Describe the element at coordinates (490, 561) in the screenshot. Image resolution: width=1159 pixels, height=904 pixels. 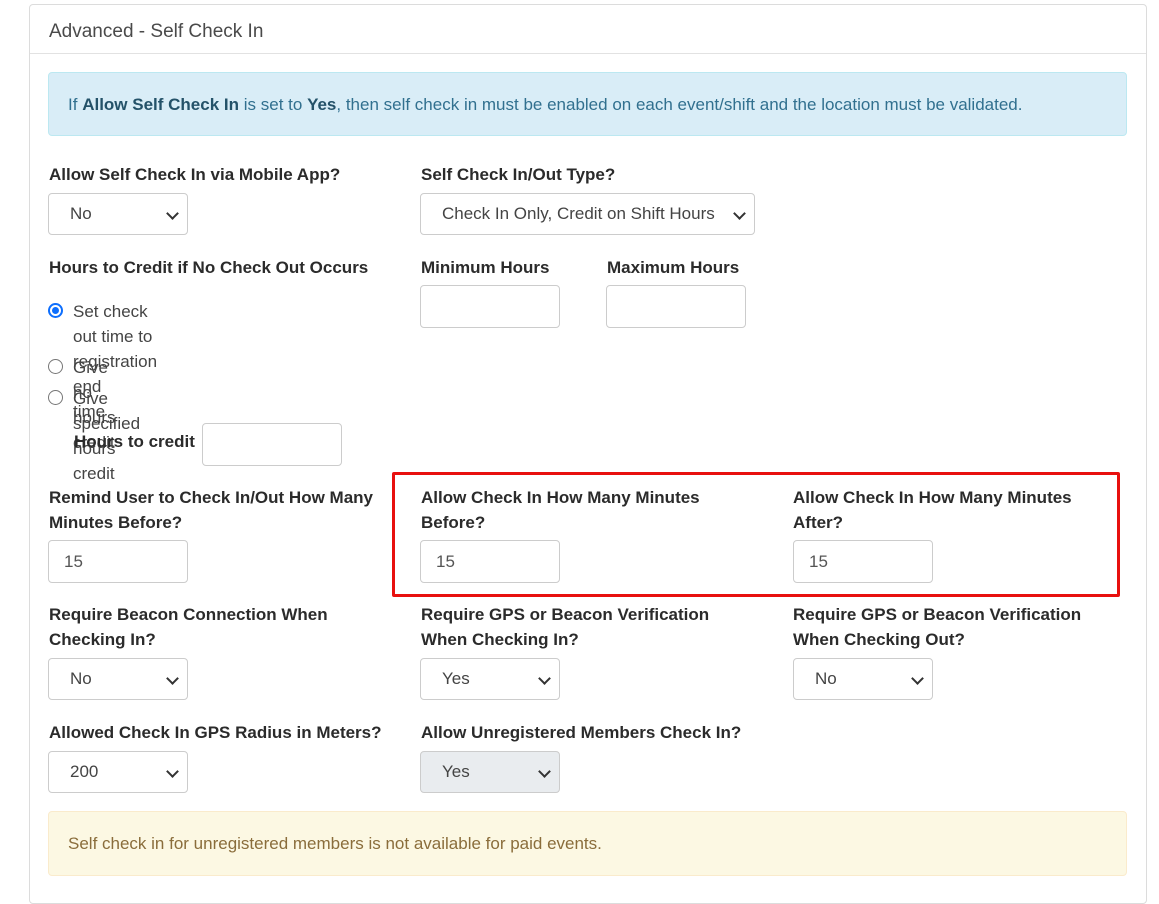
I see `allow-before-input: 15` at that location.